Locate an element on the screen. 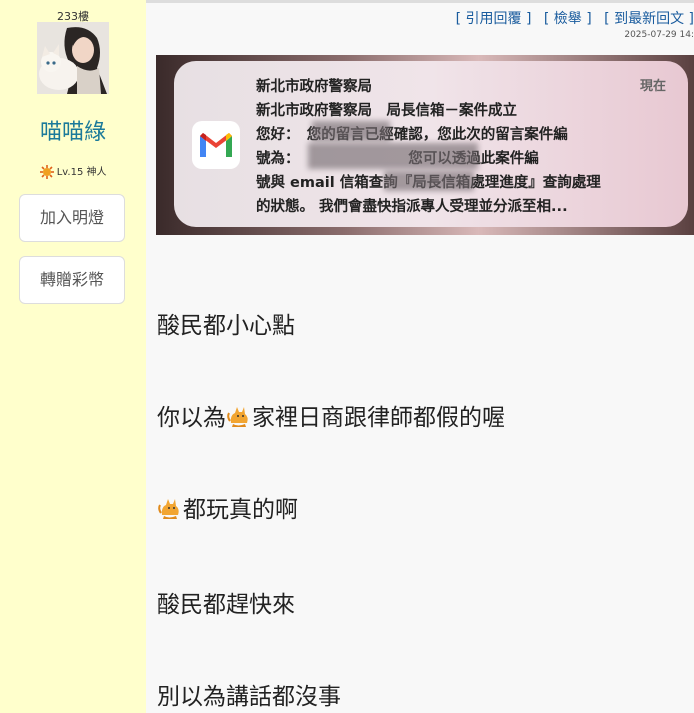 This screenshot has width=694, height=713. notification-time: 現在 is located at coordinates (652, 86).